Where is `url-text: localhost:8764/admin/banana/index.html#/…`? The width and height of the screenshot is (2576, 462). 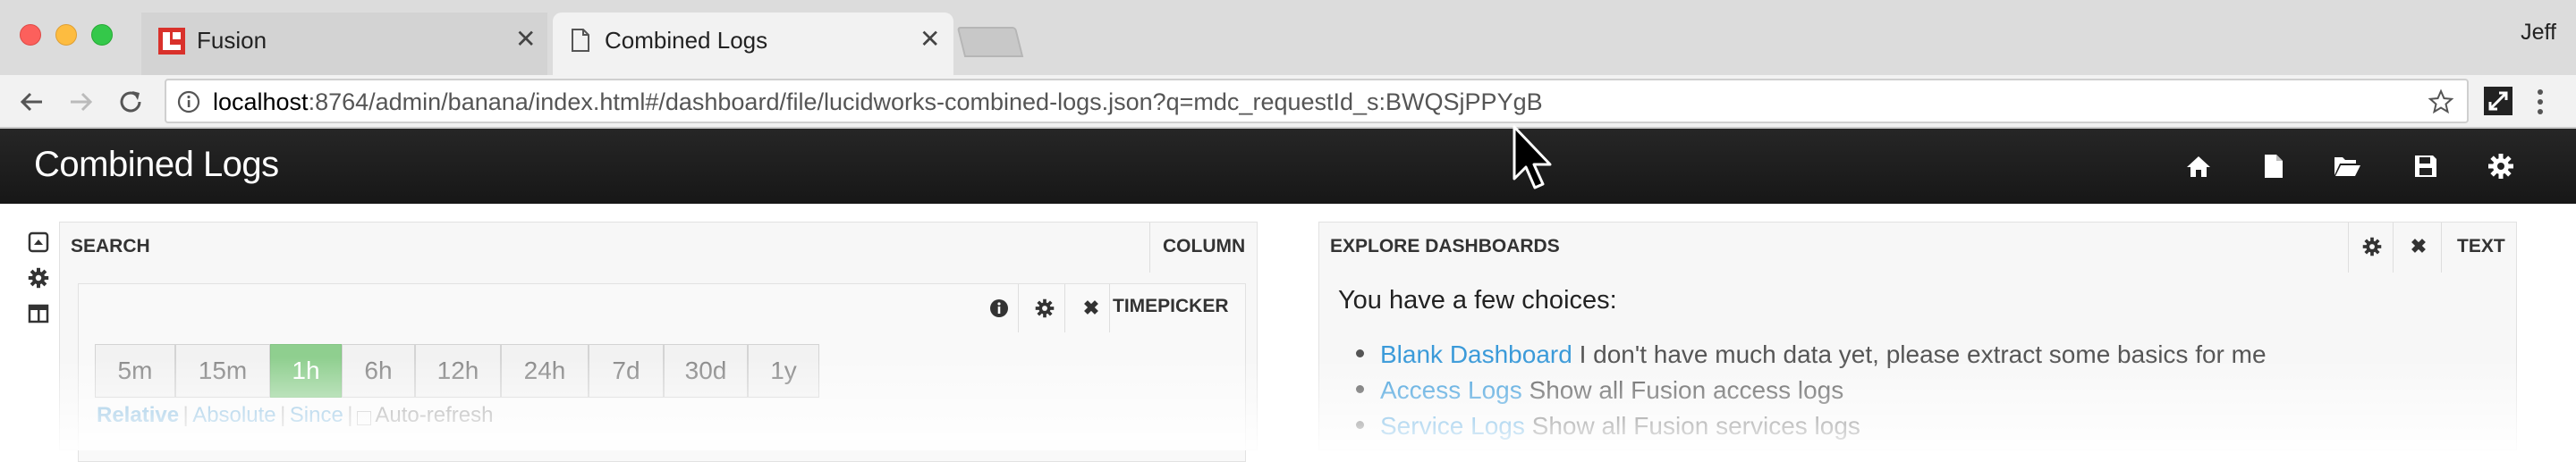
url-text: localhost:8764/admin/banana/index.html#/… is located at coordinates (878, 102).